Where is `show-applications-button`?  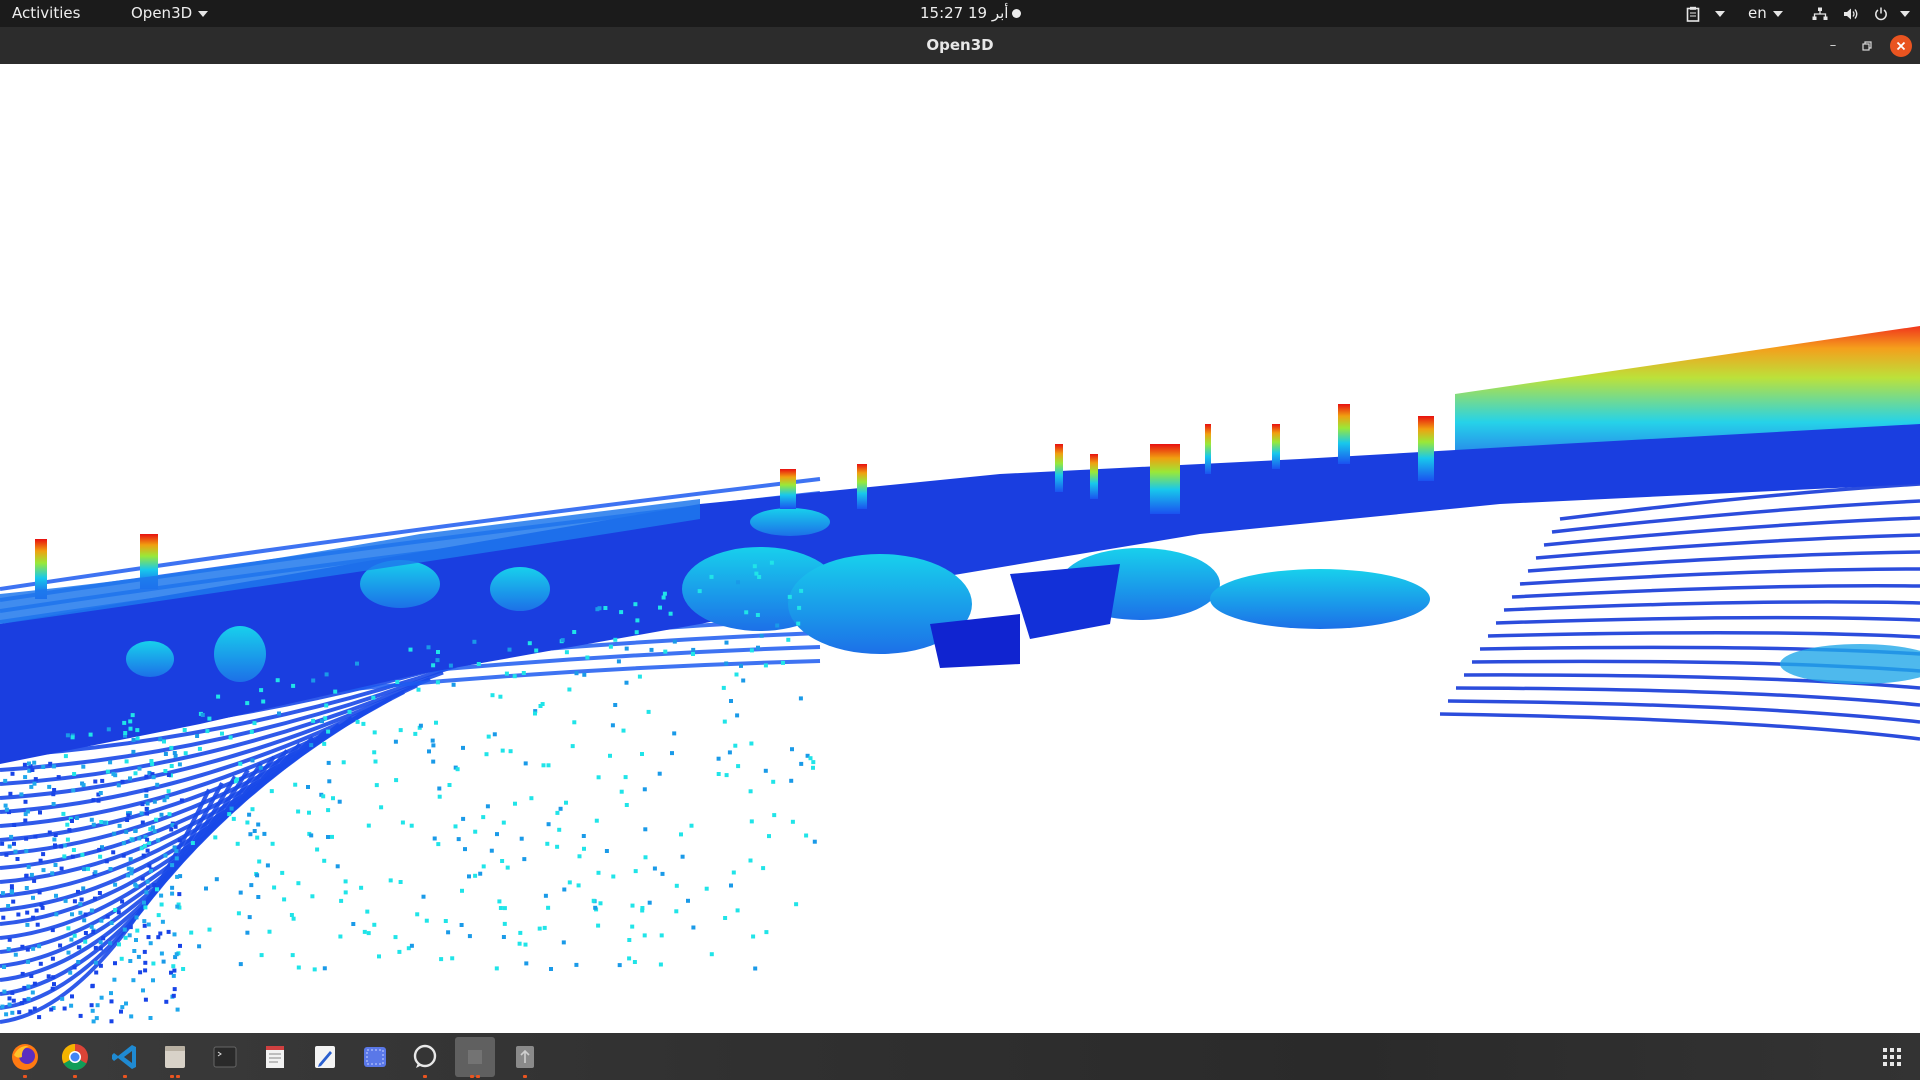
show-applications-button is located at coordinates (1892, 1057).